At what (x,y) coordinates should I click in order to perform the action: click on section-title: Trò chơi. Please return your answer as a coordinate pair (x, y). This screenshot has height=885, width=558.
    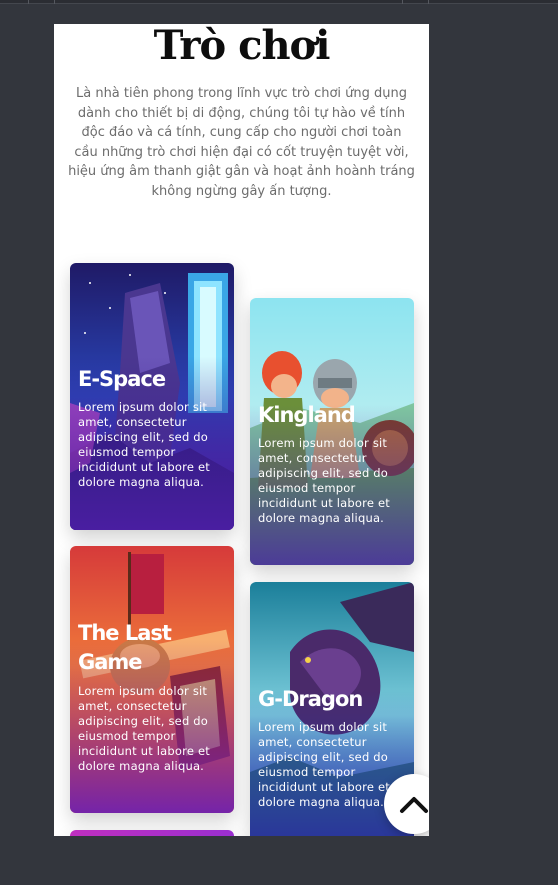
    Looking at the image, I should click on (242, 46).